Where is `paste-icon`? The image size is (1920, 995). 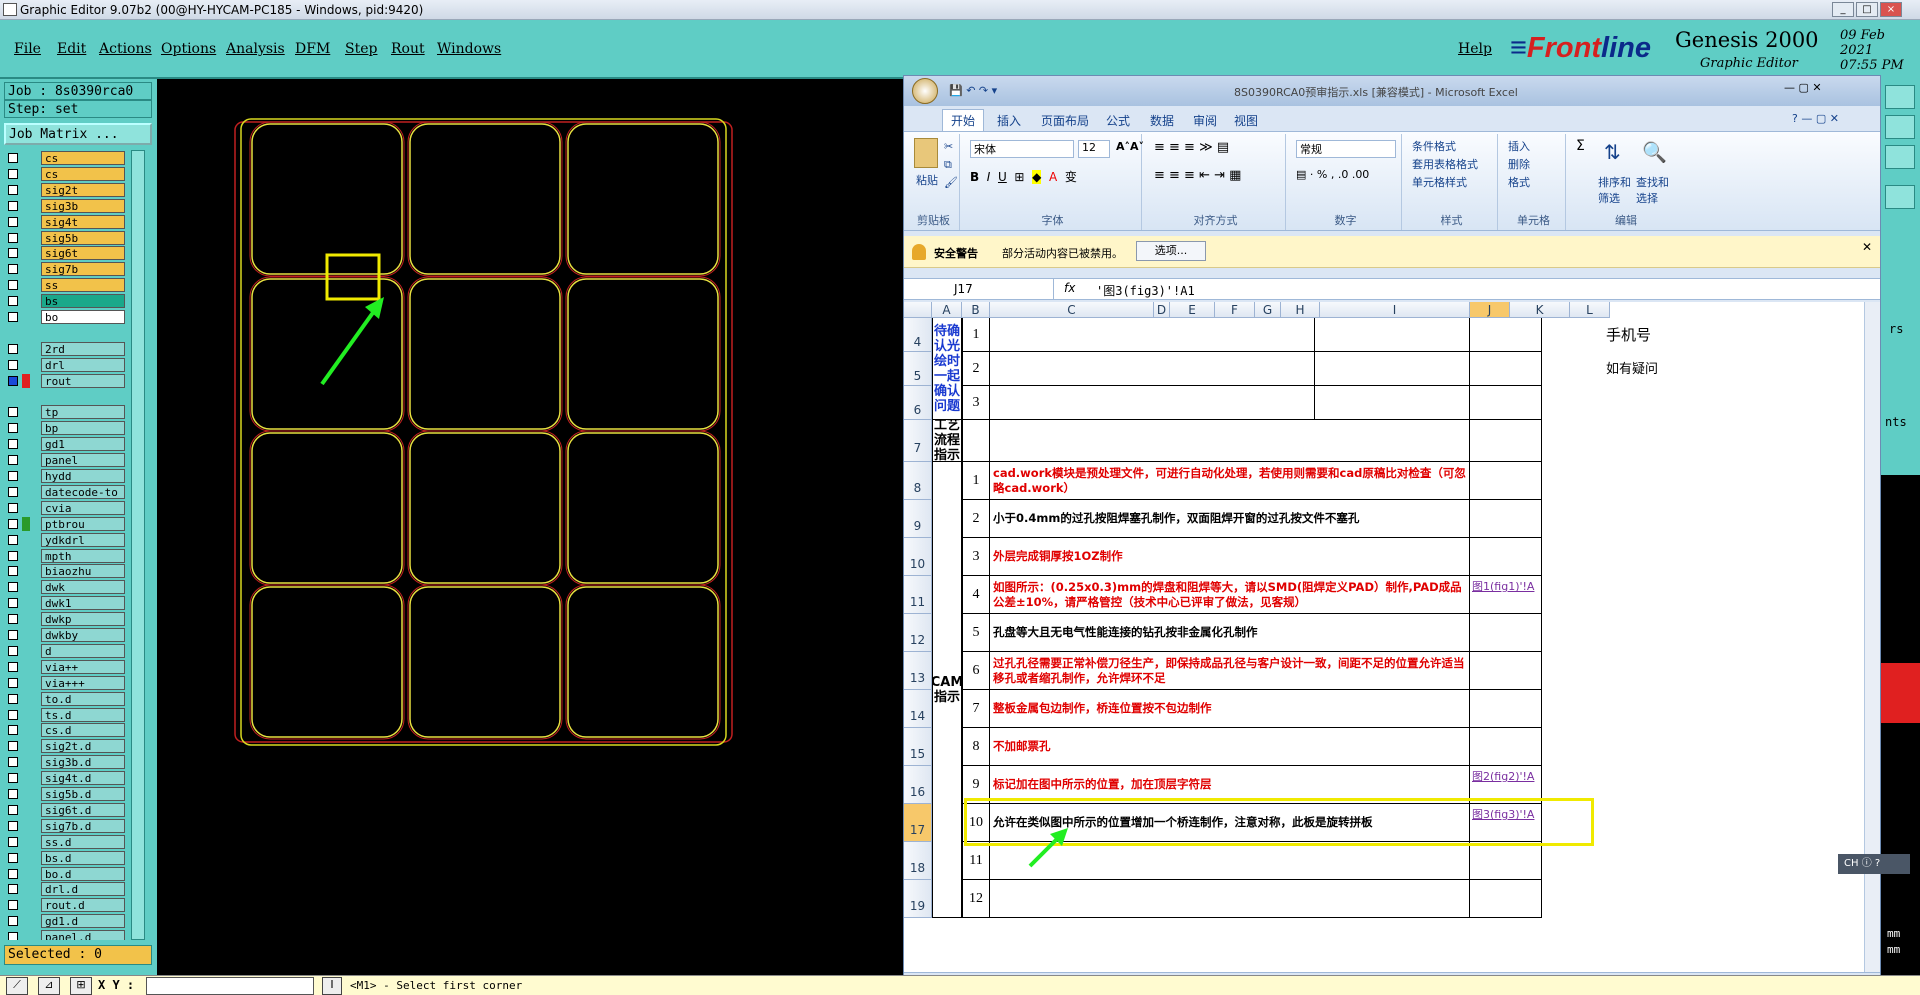 paste-icon is located at coordinates (926, 153).